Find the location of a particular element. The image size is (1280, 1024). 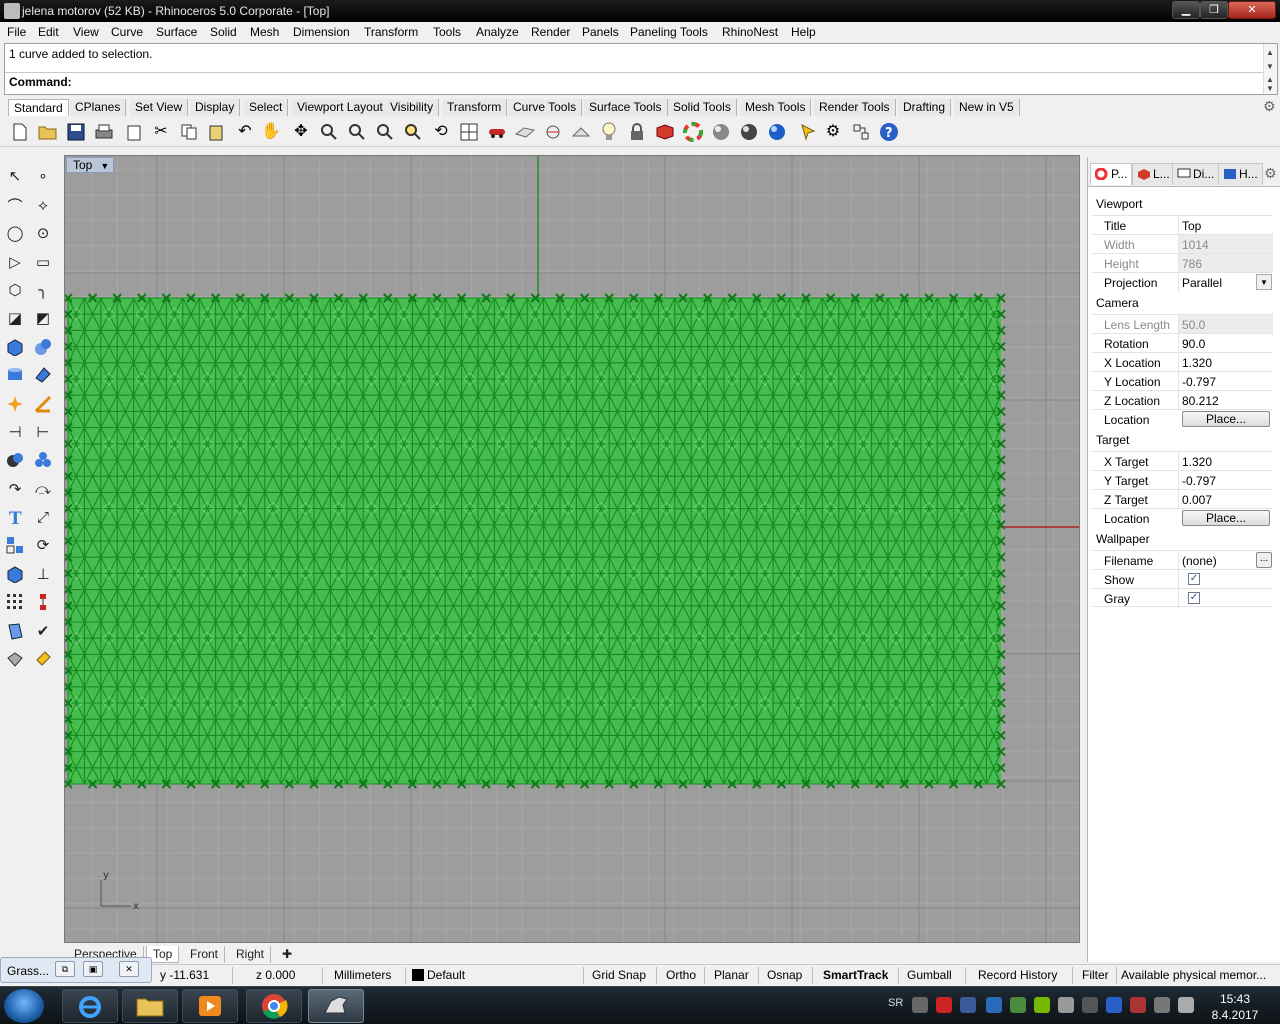

tab-set-view: Set View is located at coordinates (159, 107).